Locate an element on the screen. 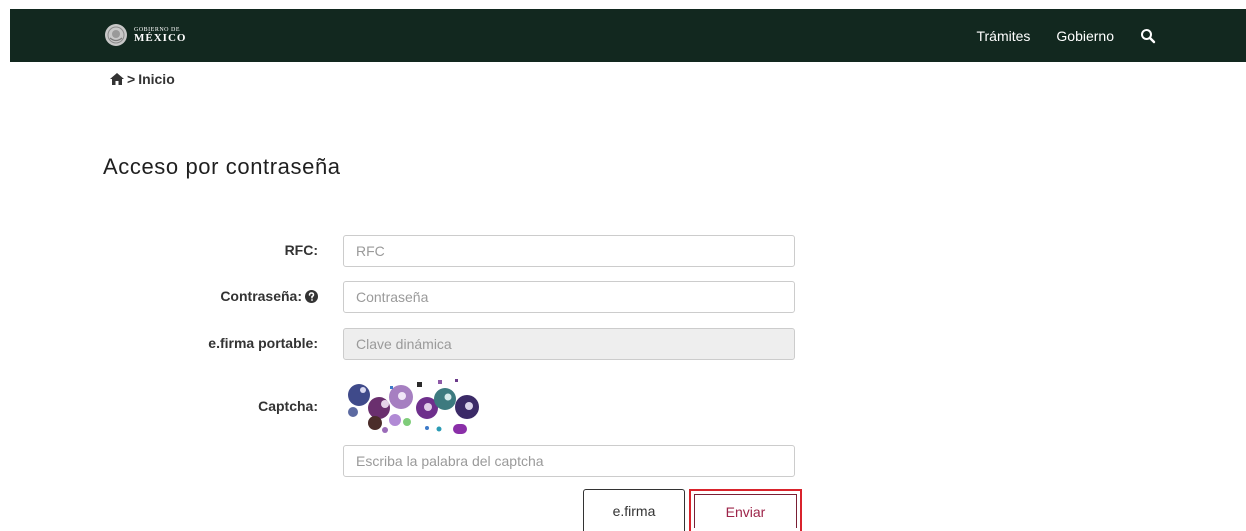  breadcrumb: > Inicio is located at coordinates (142, 79).